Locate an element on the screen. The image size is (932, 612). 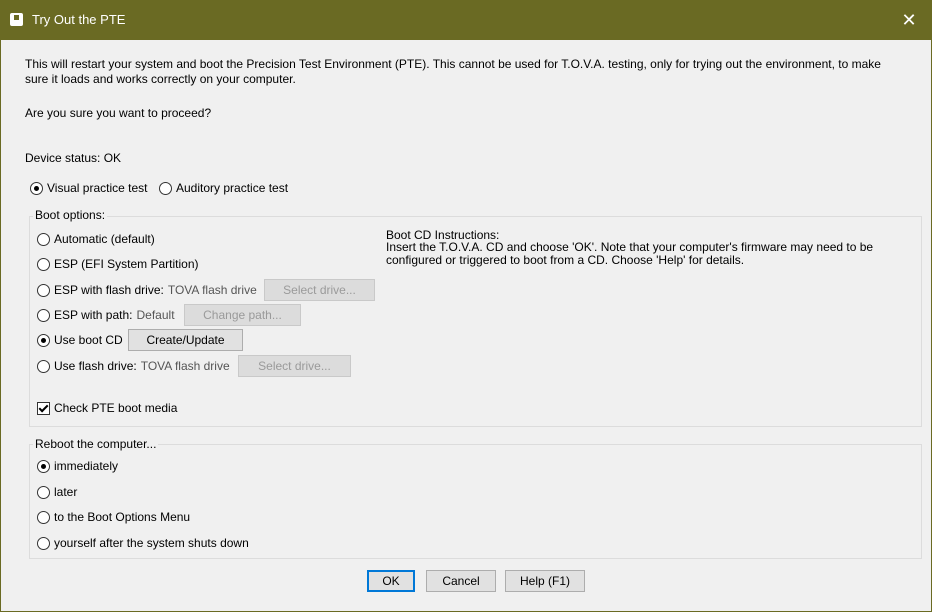
boot-options-label: Boot options: is located at coordinates (70, 215).